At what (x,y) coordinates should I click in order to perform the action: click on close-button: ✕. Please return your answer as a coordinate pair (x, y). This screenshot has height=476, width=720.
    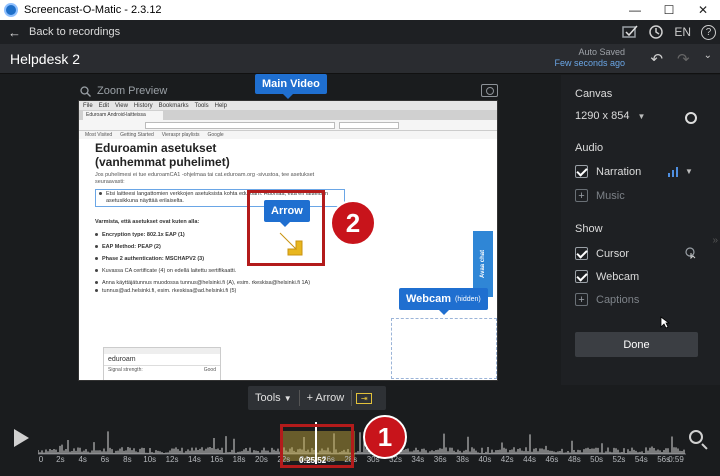
    Looking at the image, I should click on (703, 10).